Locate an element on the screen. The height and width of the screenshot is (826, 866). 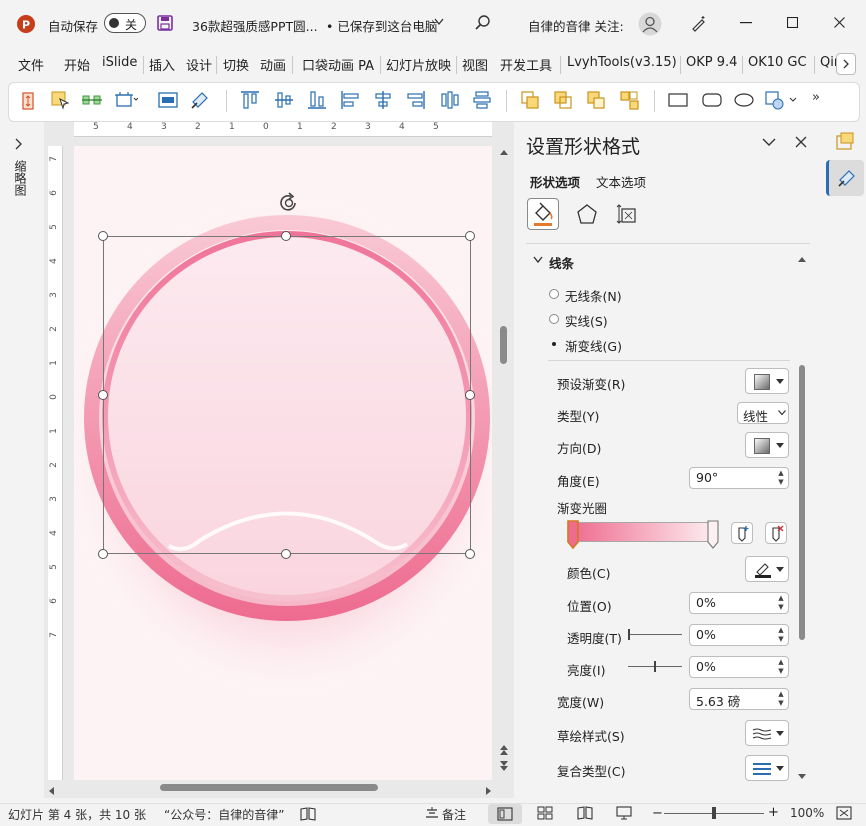
slideshow-view-icon is located at coordinates (624, 813).